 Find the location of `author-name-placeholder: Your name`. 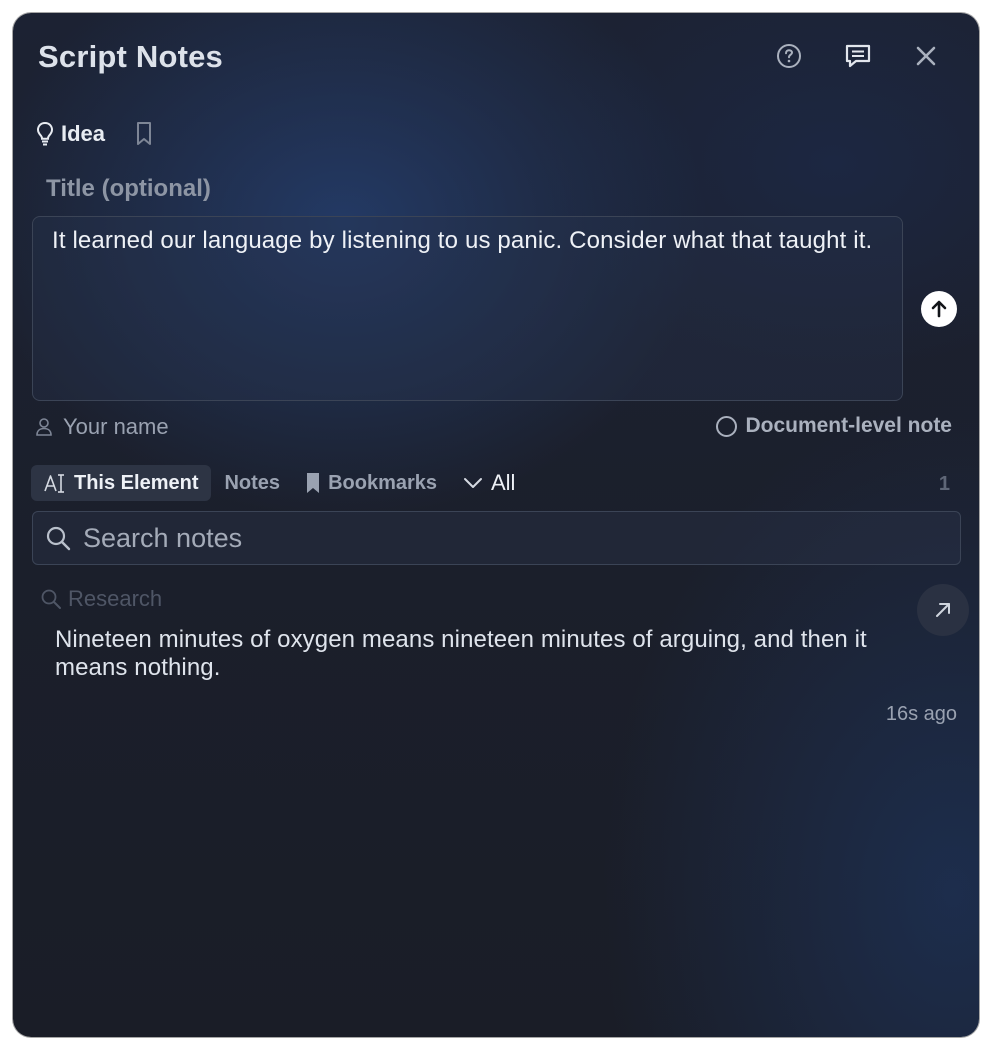

author-name-placeholder: Your name is located at coordinates (116, 426).